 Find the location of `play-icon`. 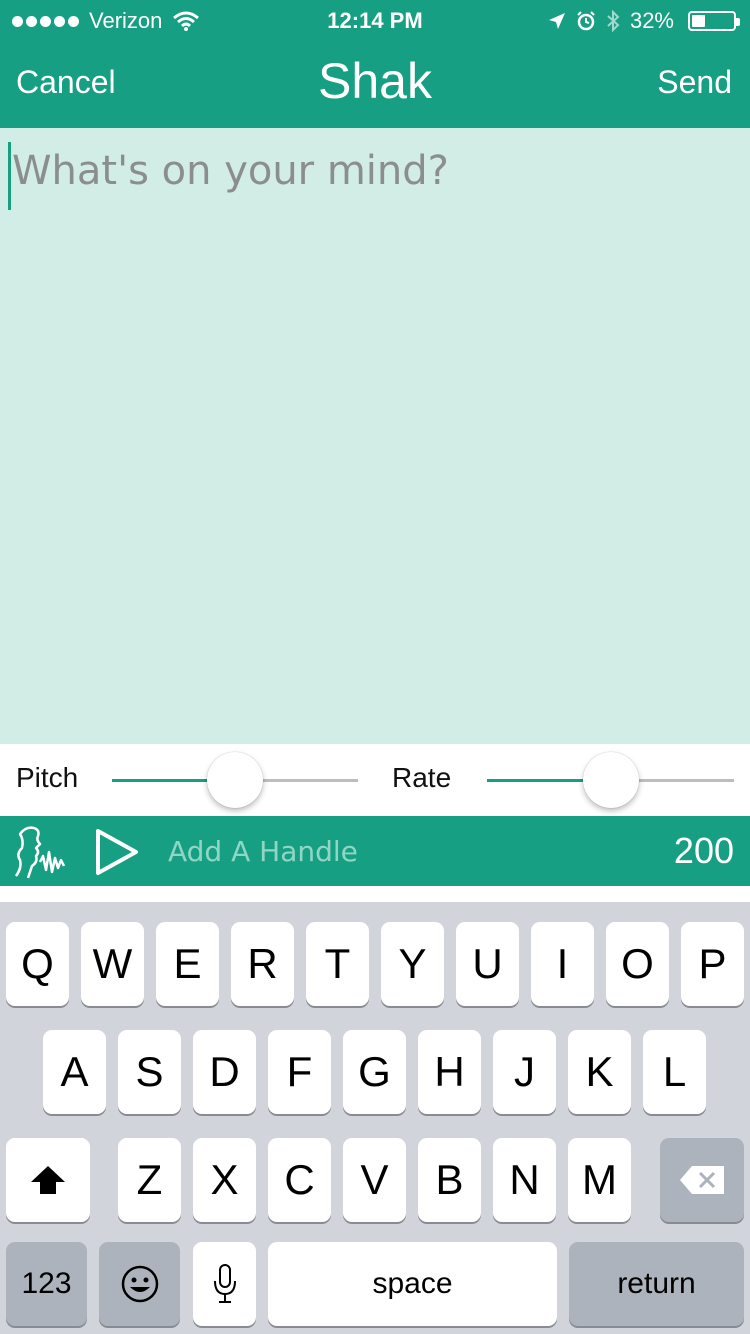

play-icon is located at coordinates (117, 852).